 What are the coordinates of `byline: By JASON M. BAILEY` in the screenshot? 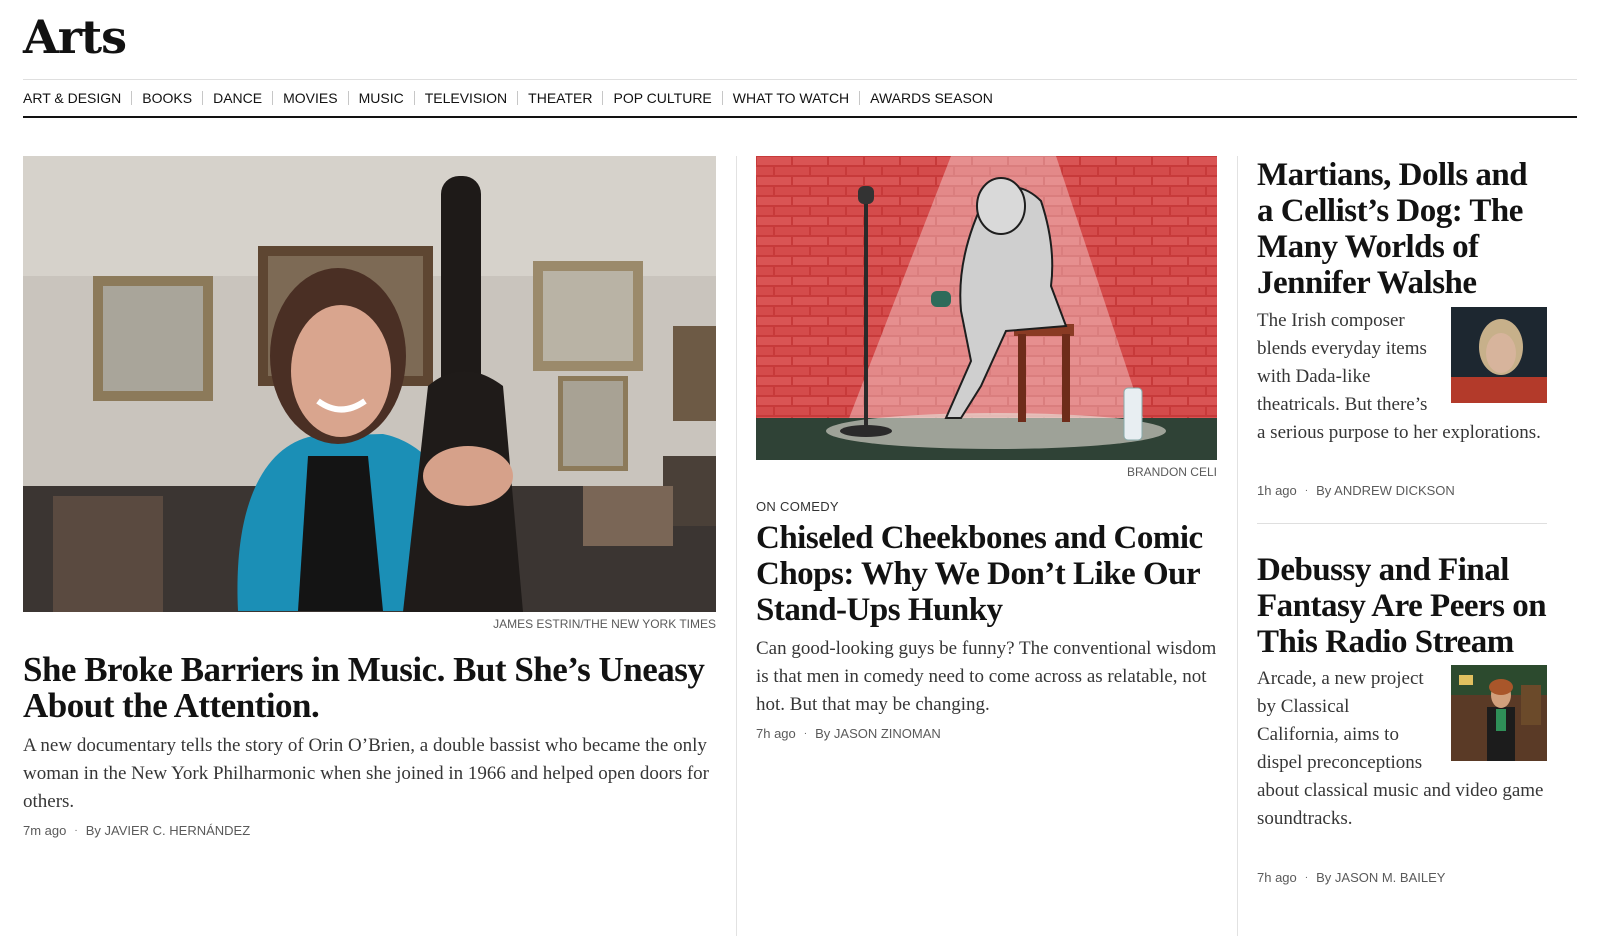 It's located at (1381, 877).